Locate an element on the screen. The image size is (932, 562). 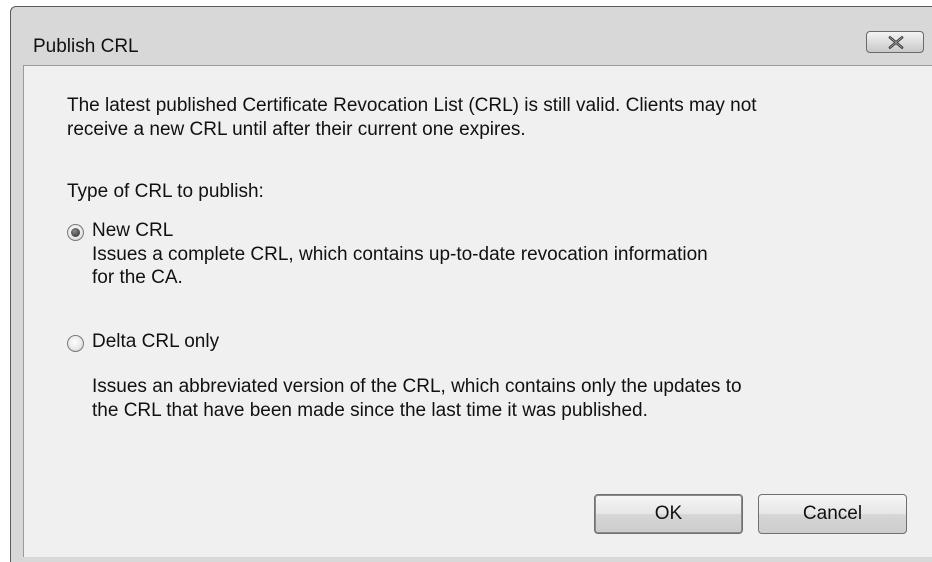
new-crl-description-line-2: for the CA. is located at coordinates (137, 277).